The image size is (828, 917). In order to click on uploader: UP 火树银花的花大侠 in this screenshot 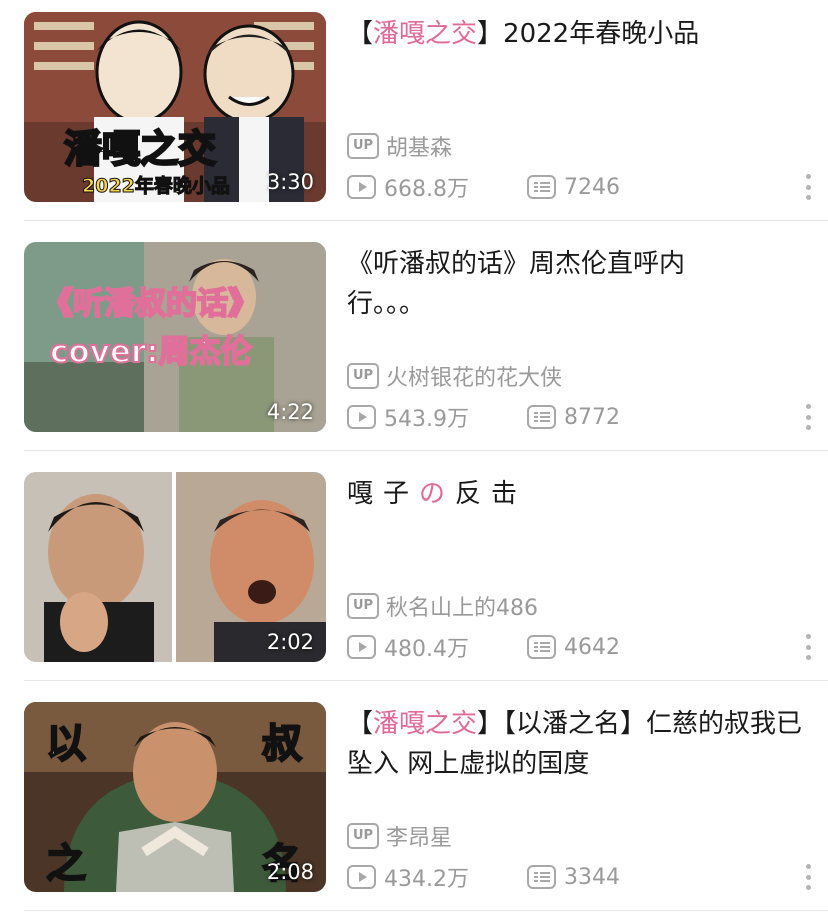, I will do `click(455, 376)`.